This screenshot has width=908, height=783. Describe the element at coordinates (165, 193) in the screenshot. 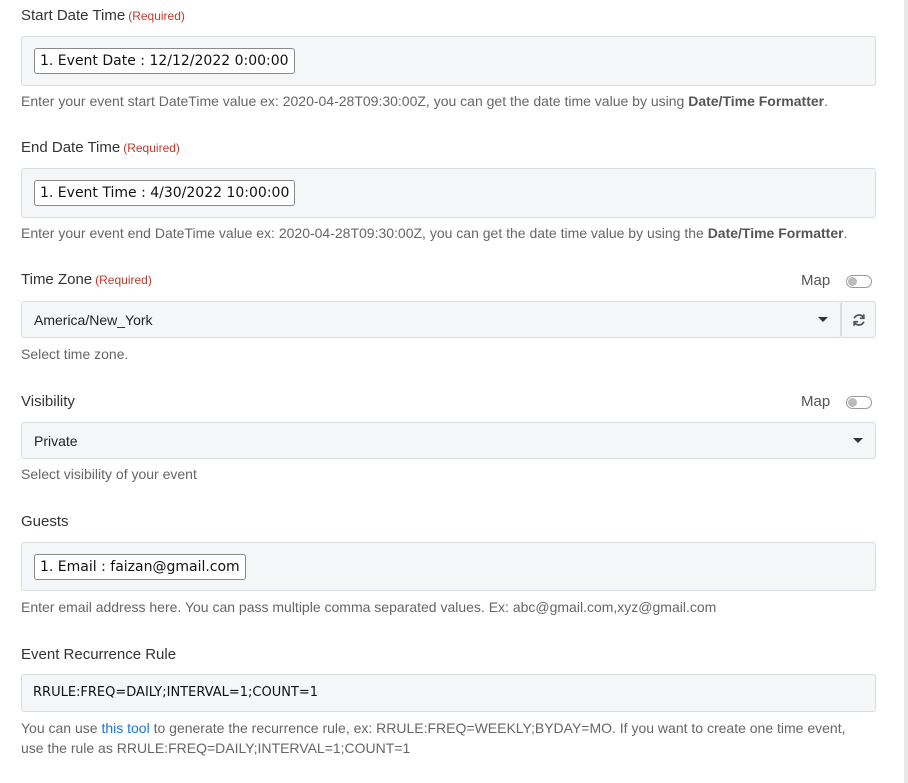

I see `end-date-chip: 1. Event Time : 4/30/2022 10:00:00` at that location.